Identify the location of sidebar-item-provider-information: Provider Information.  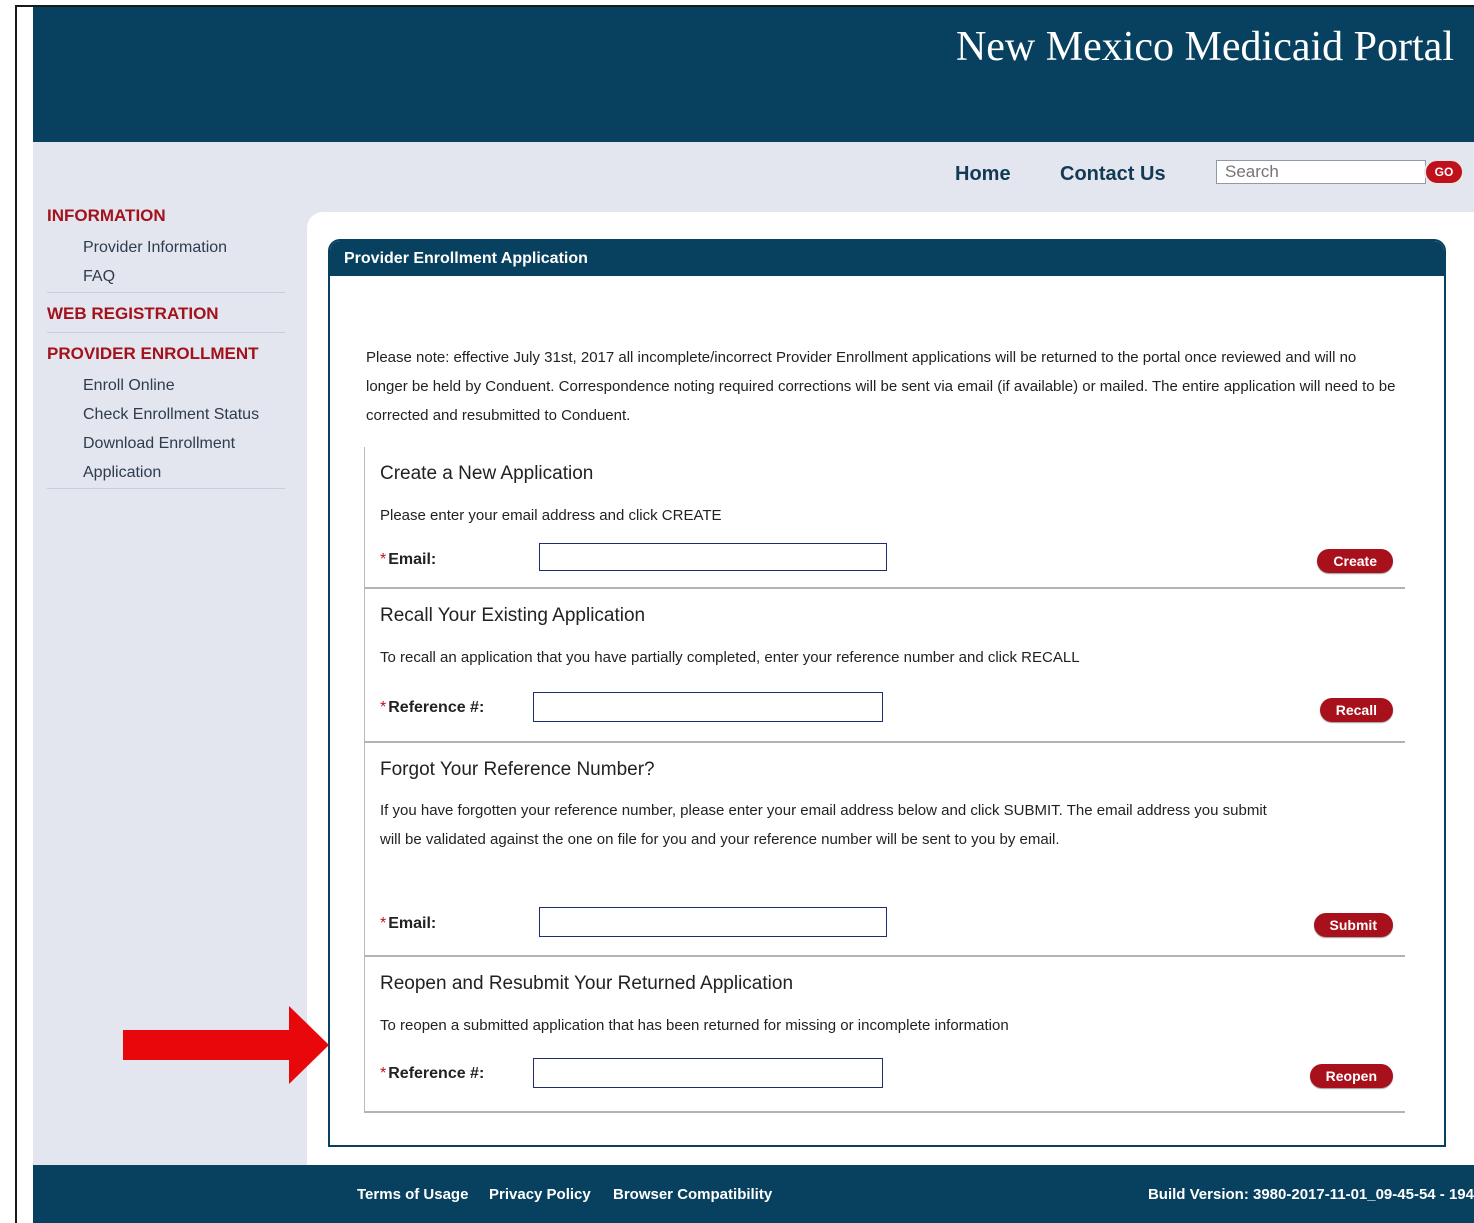
(167, 247).